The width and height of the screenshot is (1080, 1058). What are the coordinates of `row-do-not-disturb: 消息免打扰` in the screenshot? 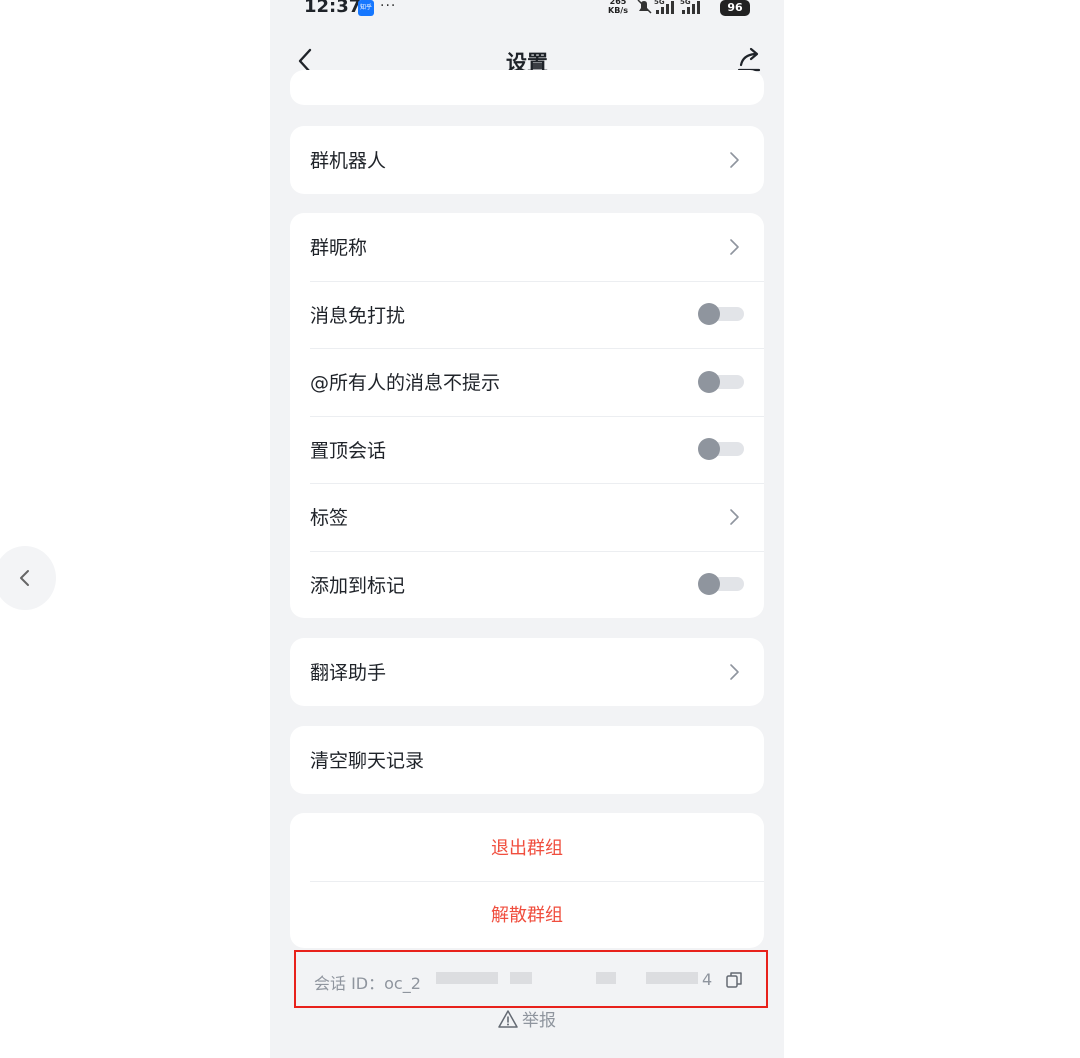 It's located at (527, 314).